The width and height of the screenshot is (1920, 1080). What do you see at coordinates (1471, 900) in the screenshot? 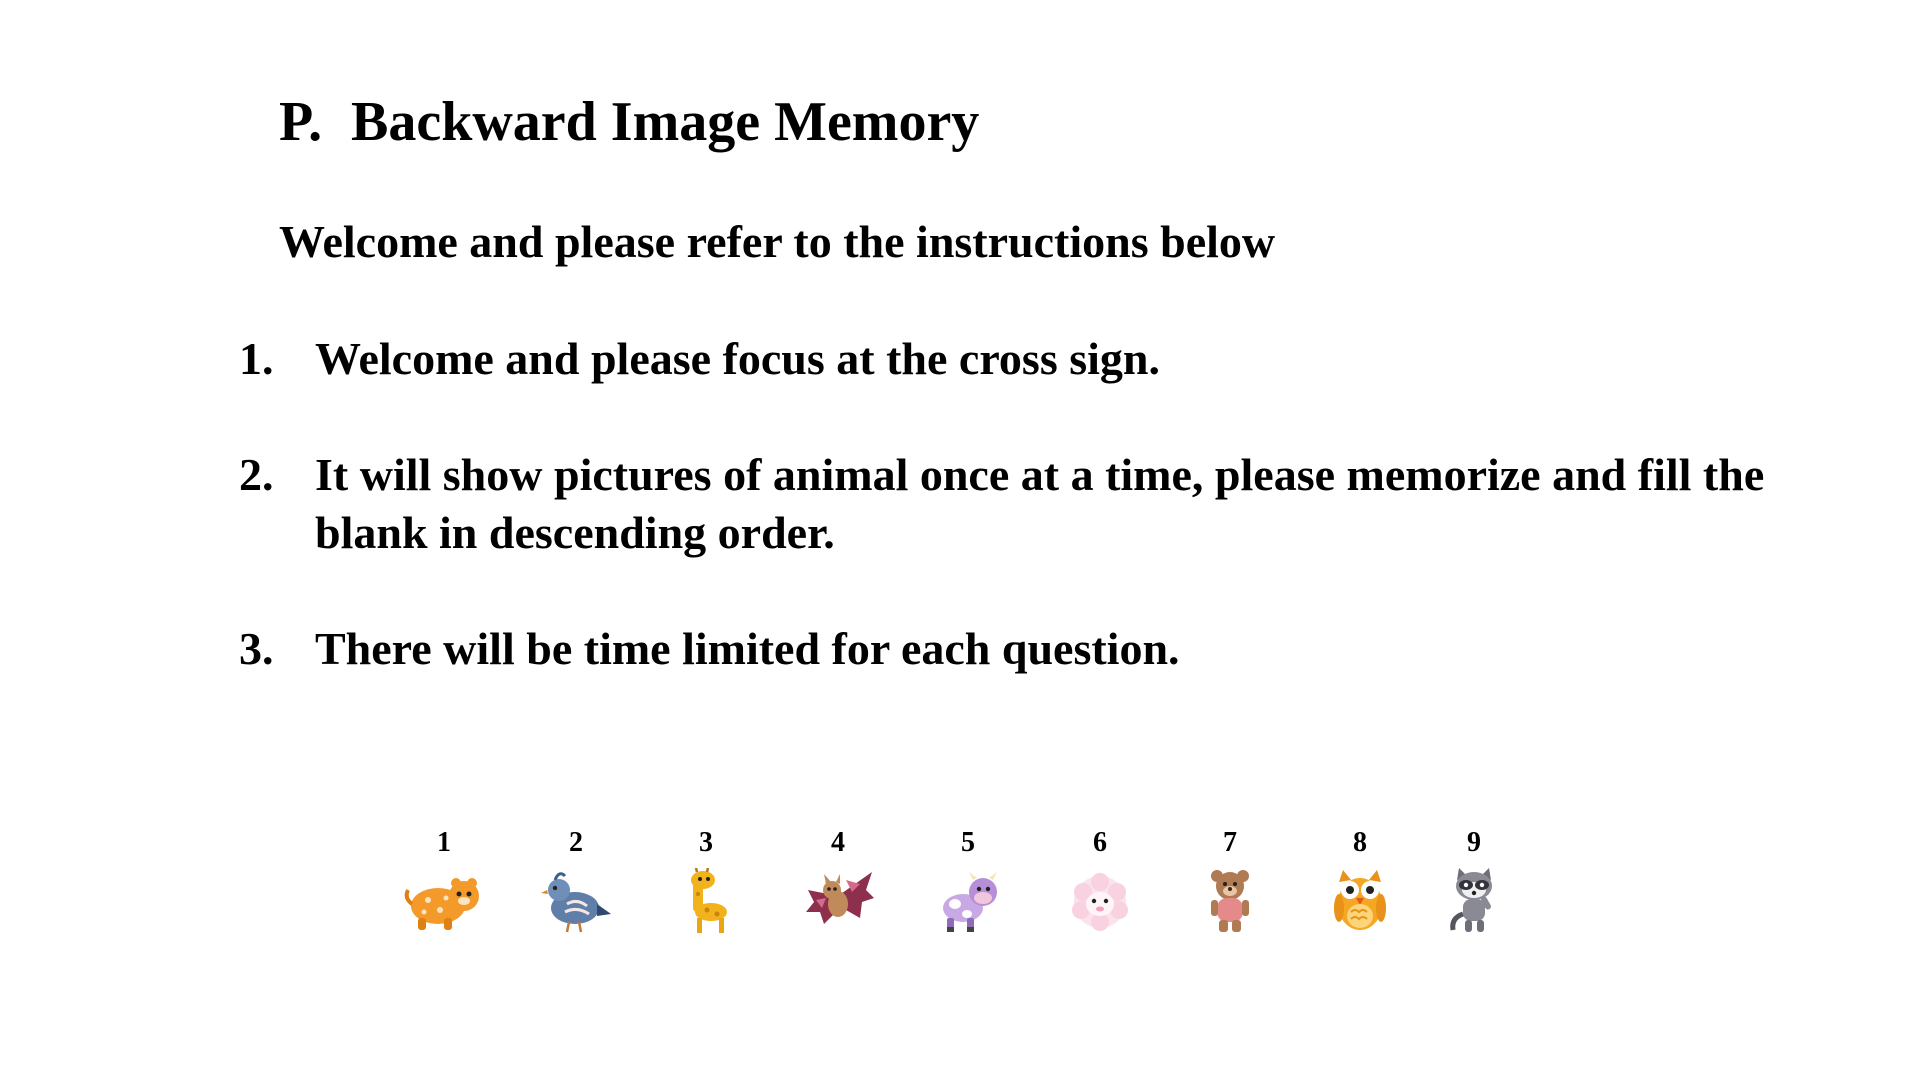
I see `raccoon-icon` at bounding box center [1471, 900].